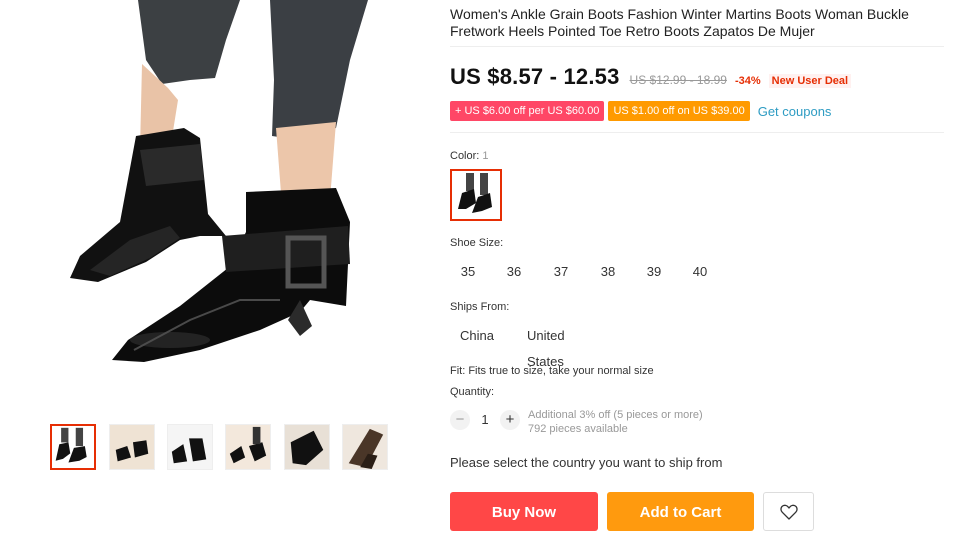  Describe the element at coordinates (679, 111) in the screenshot. I see `coupon-tag-2: US $1.00 off on US $39.00` at that location.